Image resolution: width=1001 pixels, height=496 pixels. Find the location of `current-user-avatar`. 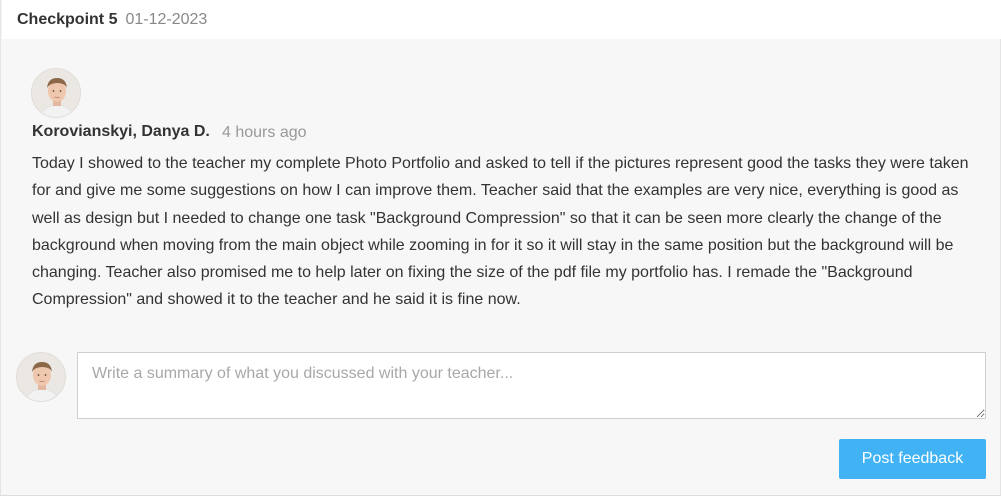

current-user-avatar is located at coordinates (41, 377).